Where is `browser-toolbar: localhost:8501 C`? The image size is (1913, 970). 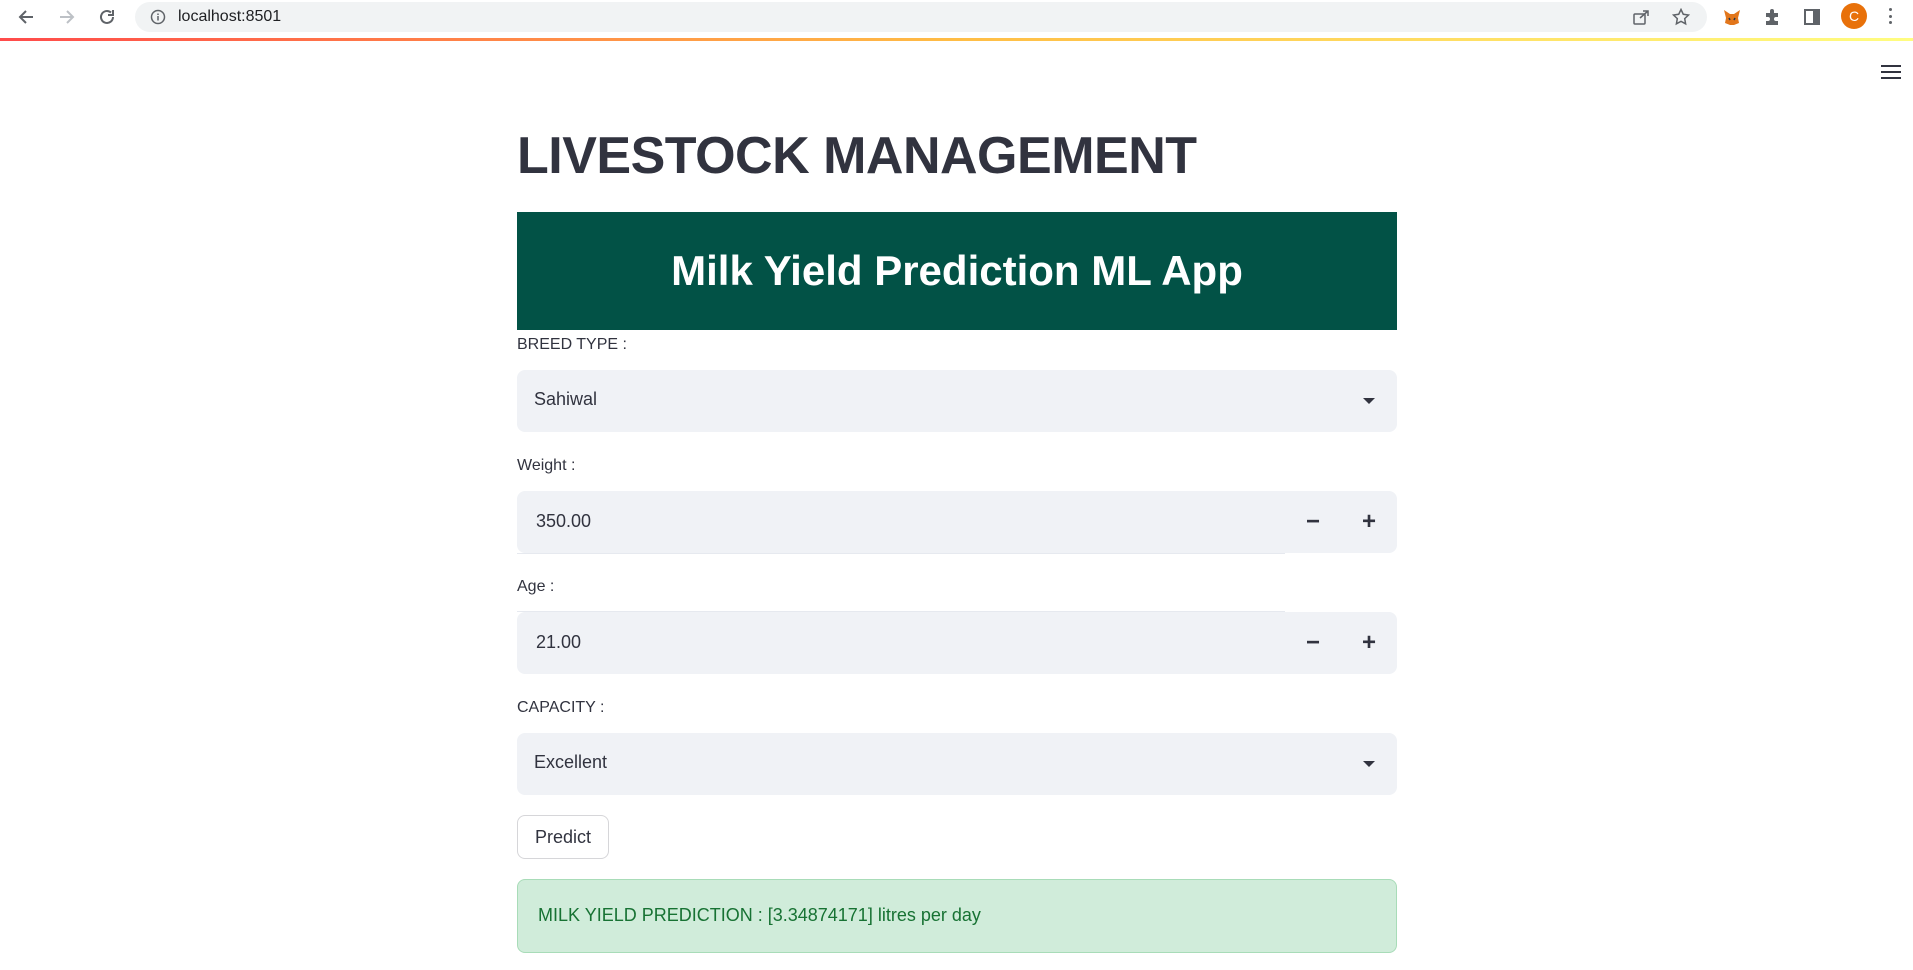 browser-toolbar: localhost:8501 C is located at coordinates (956, 17).